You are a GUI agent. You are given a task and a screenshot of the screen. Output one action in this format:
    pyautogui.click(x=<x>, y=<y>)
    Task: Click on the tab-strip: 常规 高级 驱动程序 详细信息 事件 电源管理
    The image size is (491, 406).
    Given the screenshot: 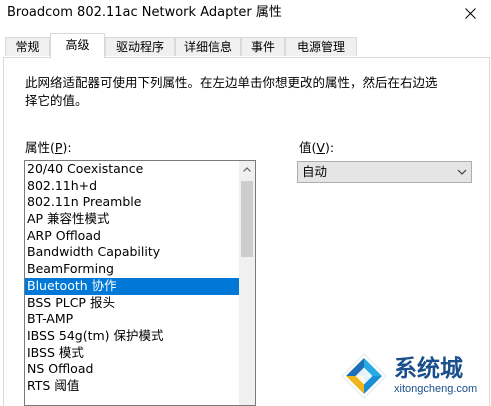 What is the action you would take?
    pyautogui.click(x=245, y=43)
    